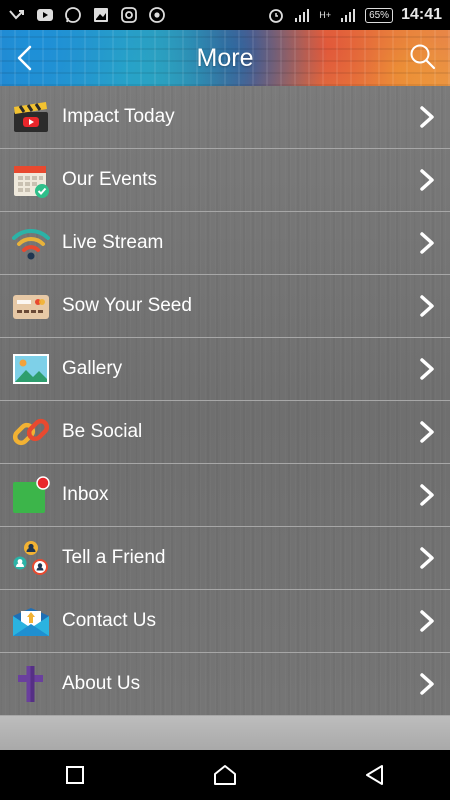 The width and height of the screenshot is (450, 800). Describe the element at coordinates (109, 620) in the screenshot. I see `menu-item-label: Contact Us` at that location.